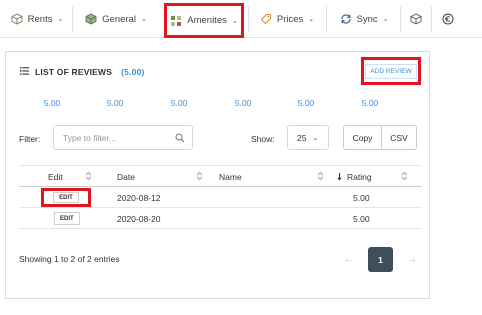 The image size is (482, 315). I want to click on export-buttons: Copy CSV, so click(380, 137).